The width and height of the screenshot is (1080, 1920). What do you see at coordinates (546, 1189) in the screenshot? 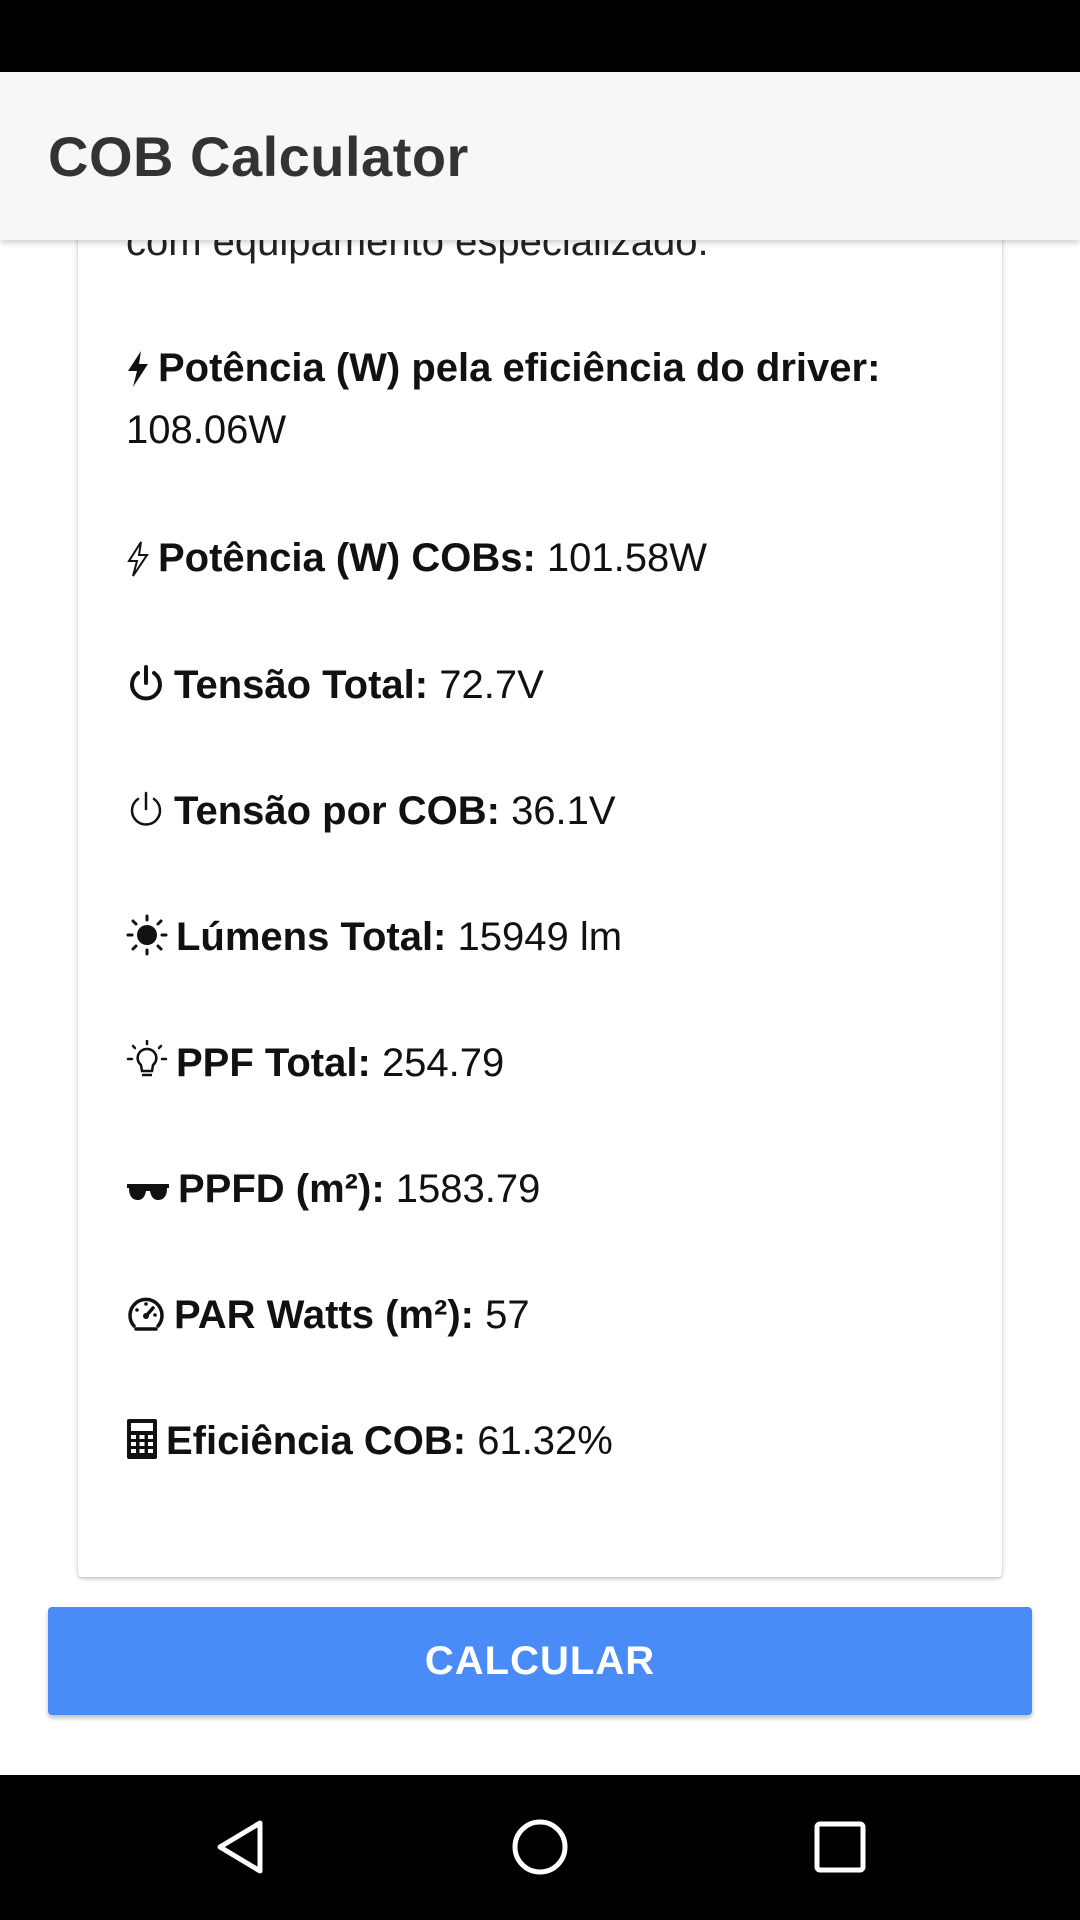
I see `result-row-ppfd: PPFD (m²): 1583.79` at bounding box center [546, 1189].